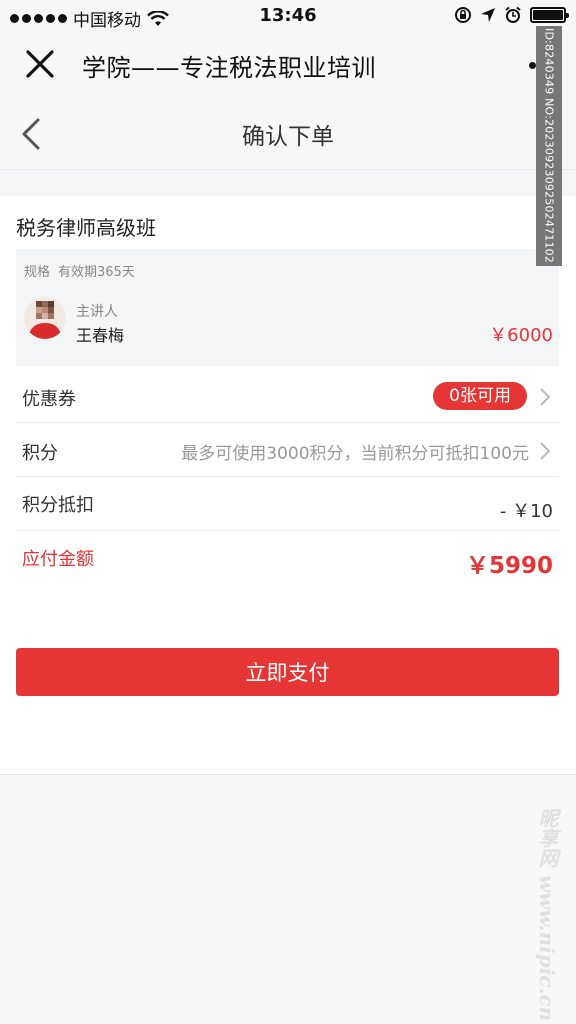 This screenshot has height=1024, width=576. I want to click on wechat-header: 学院——专注税法职业培训, so click(288, 65).